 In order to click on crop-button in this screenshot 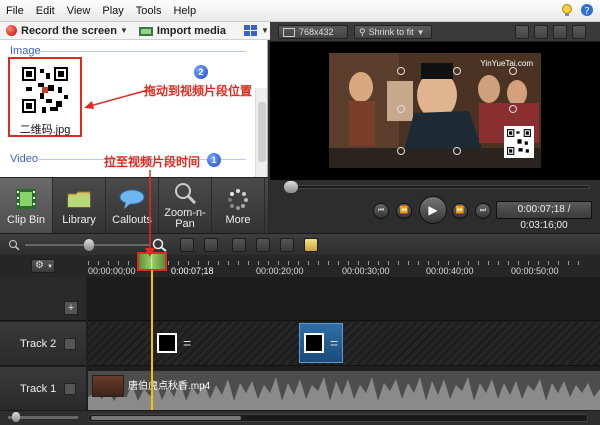, I will do `click(522, 32)`.